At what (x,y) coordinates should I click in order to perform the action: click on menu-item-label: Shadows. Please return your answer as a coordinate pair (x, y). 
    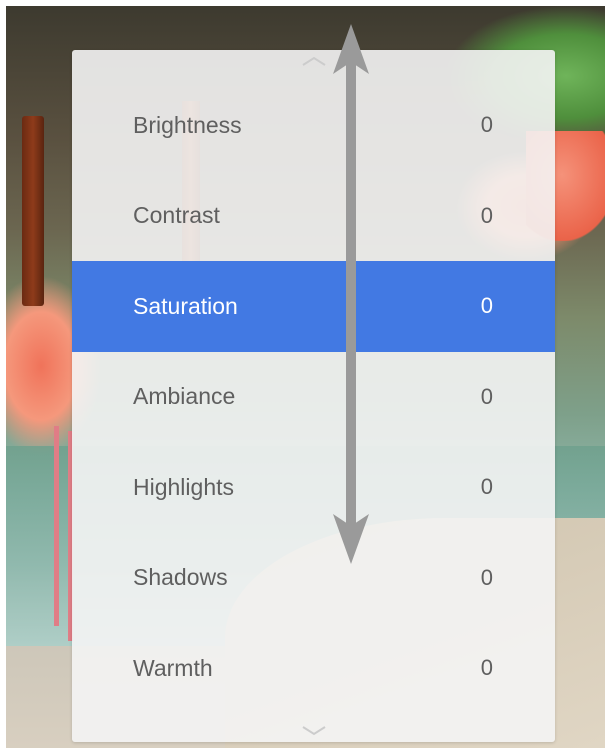
    Looking at the image, I should click on (180, 577).